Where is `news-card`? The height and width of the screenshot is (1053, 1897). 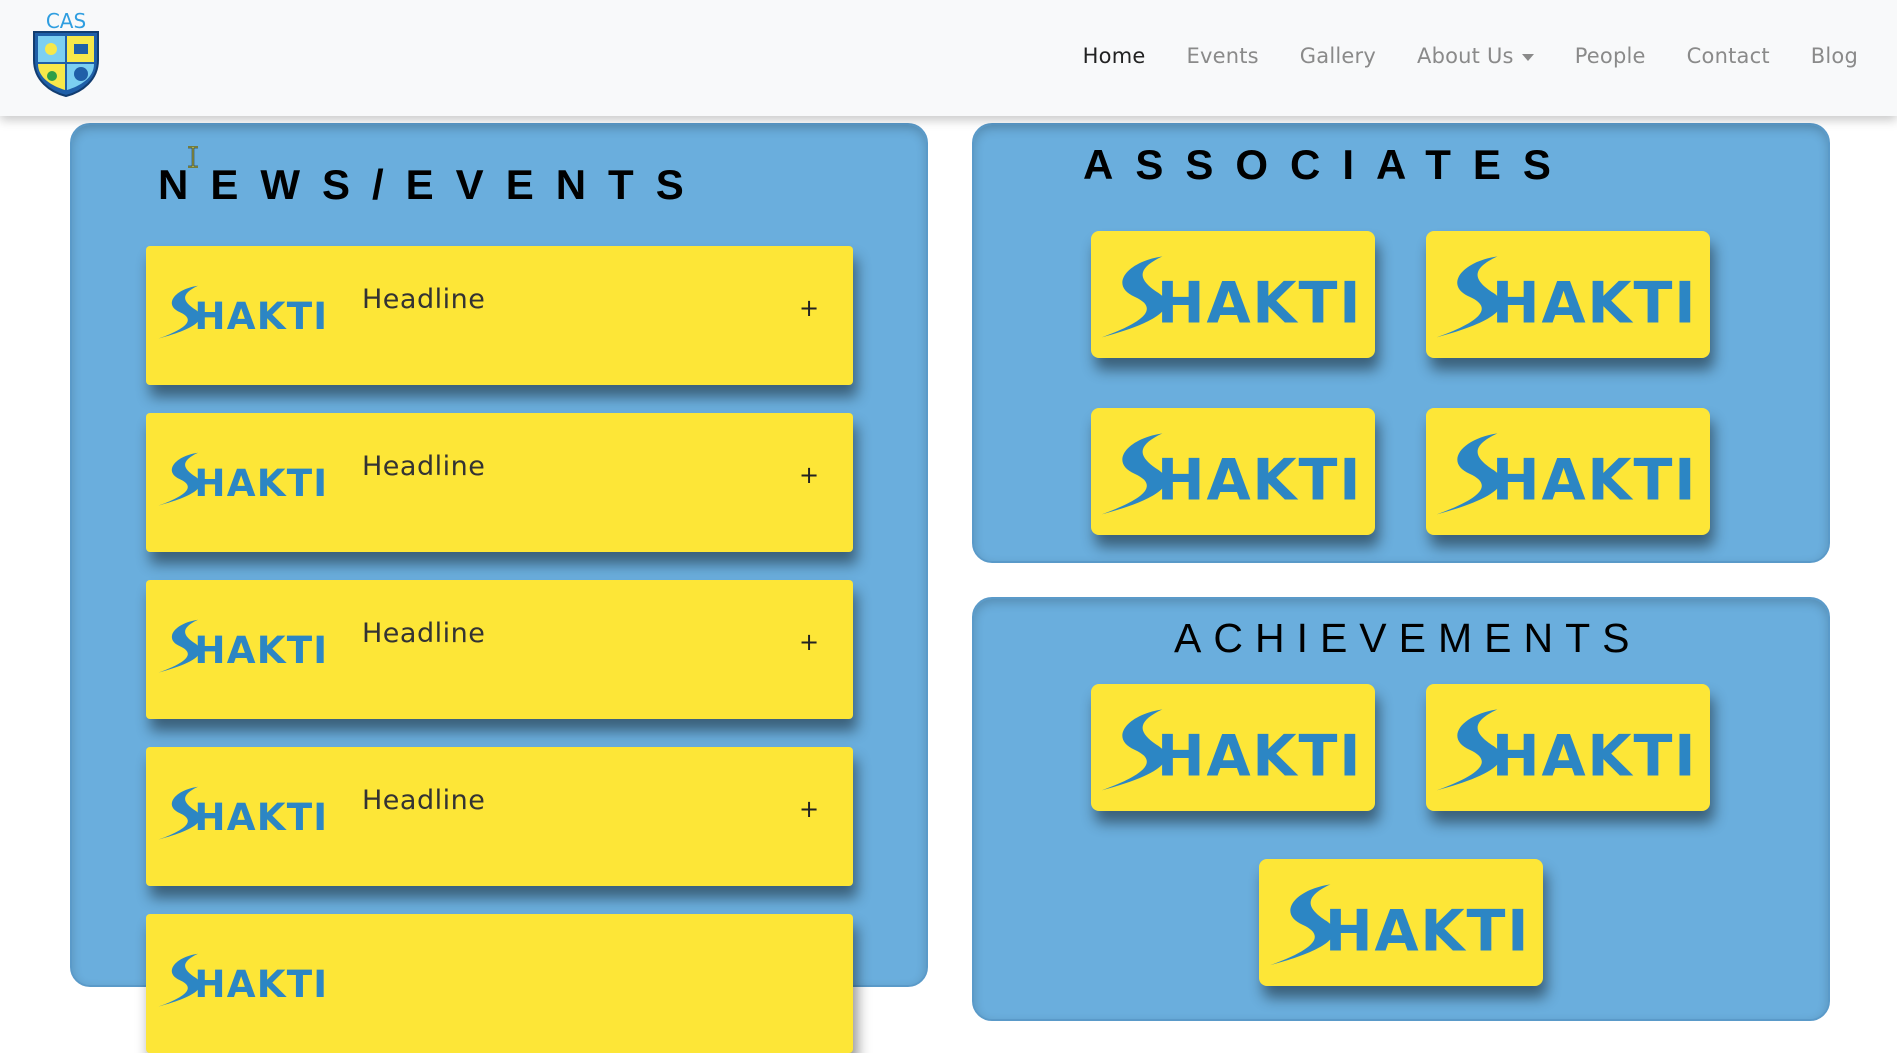 news-card is located at coordinates (499, 983).